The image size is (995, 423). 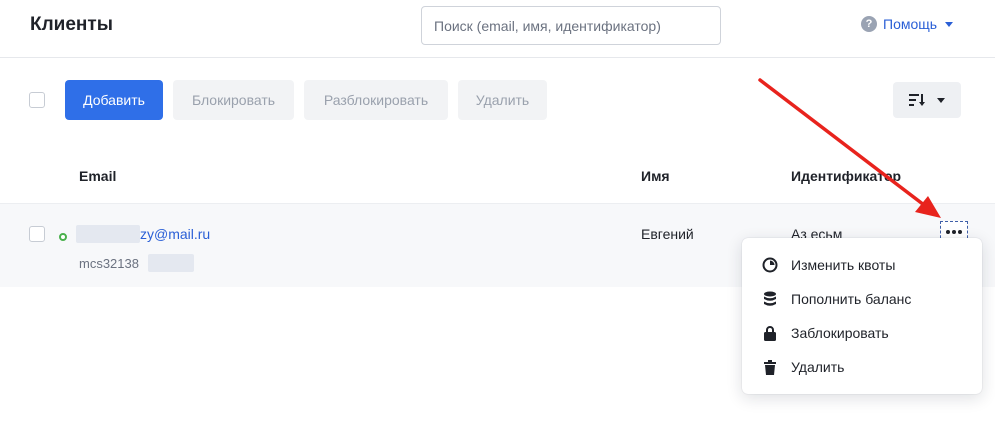 What do you see at coordinates (502, 100) in the screenshot?
I see `delete-button: Удалить` at bounding box center [502, 100].